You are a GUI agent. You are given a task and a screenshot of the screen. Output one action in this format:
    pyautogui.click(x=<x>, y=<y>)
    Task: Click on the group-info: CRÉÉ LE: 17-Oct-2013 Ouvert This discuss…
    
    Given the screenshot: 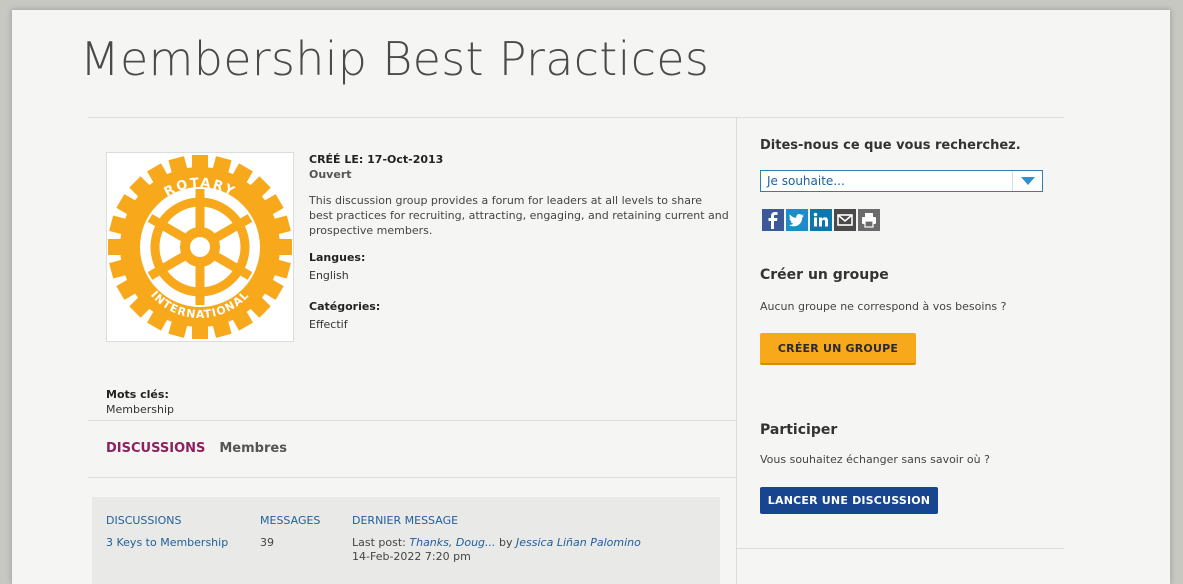 What is the action you would take?
    pyautogui.click(x=519, y=242)
    